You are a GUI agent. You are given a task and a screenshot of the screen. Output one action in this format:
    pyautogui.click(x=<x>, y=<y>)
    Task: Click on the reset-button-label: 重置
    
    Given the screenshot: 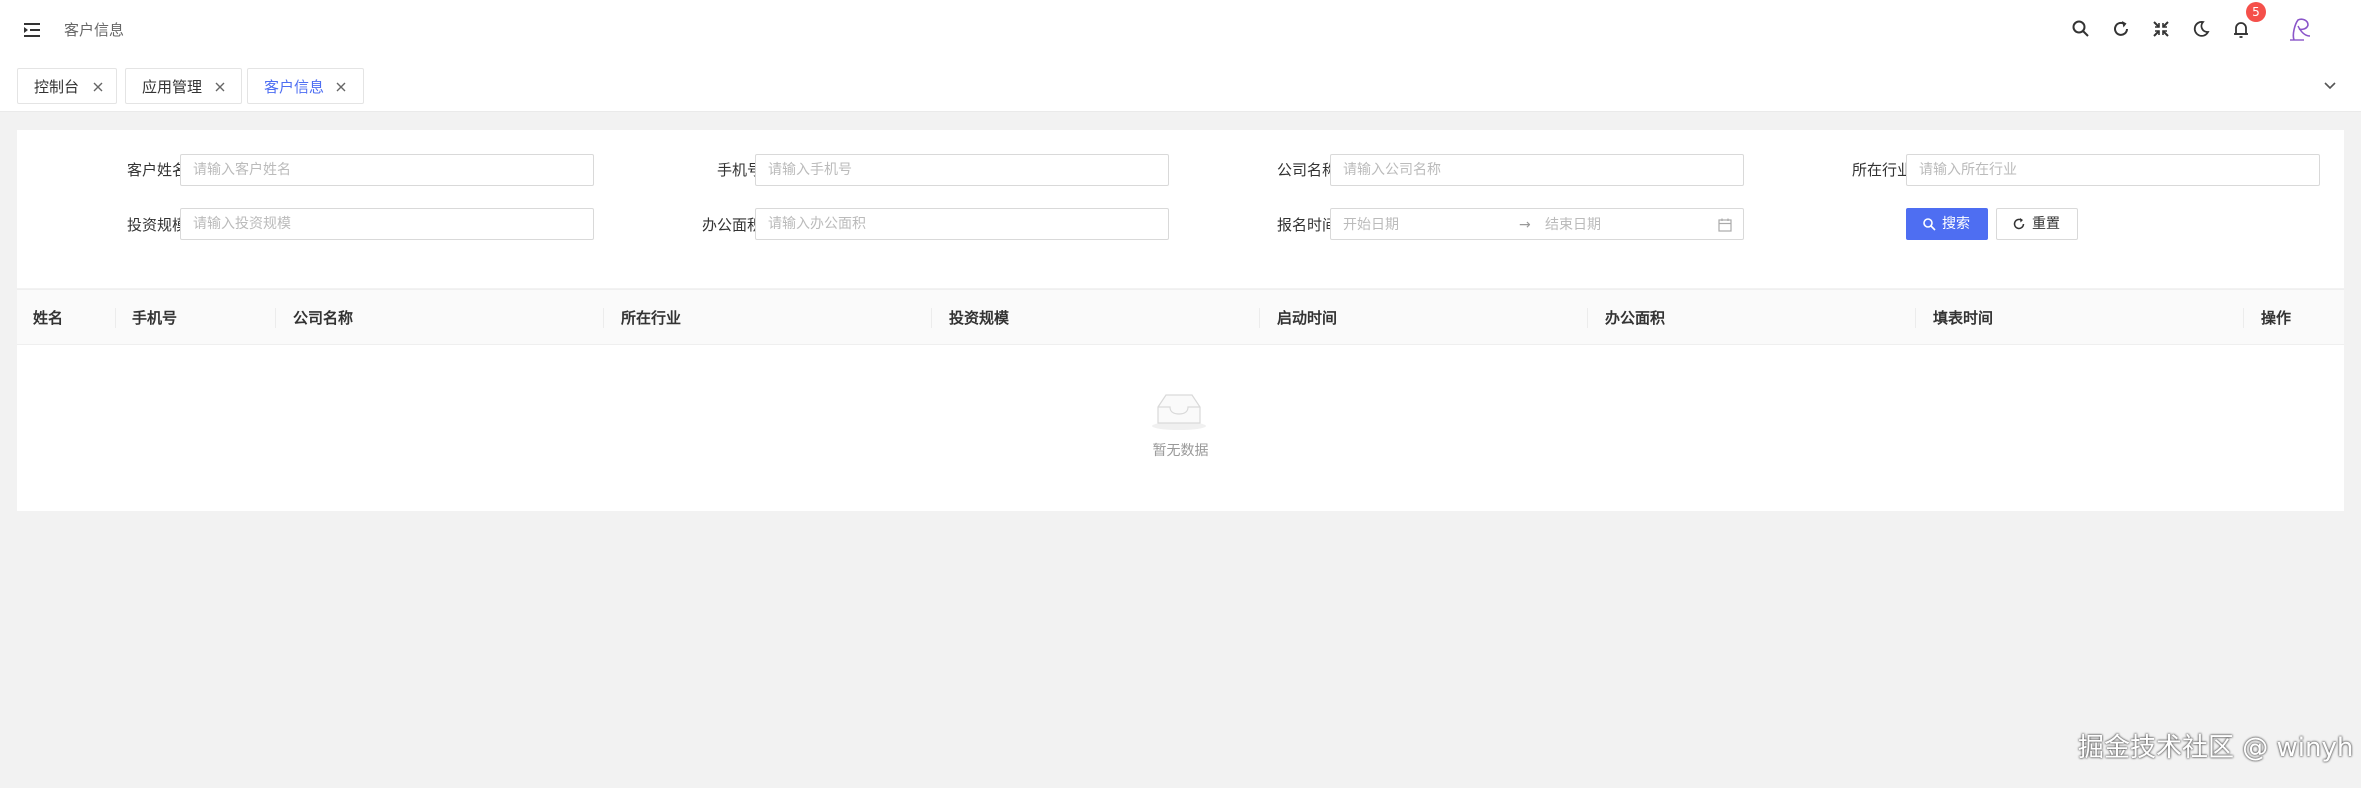 What is the action you would take?
    pyautogui.click(x=2046, y=224)
    